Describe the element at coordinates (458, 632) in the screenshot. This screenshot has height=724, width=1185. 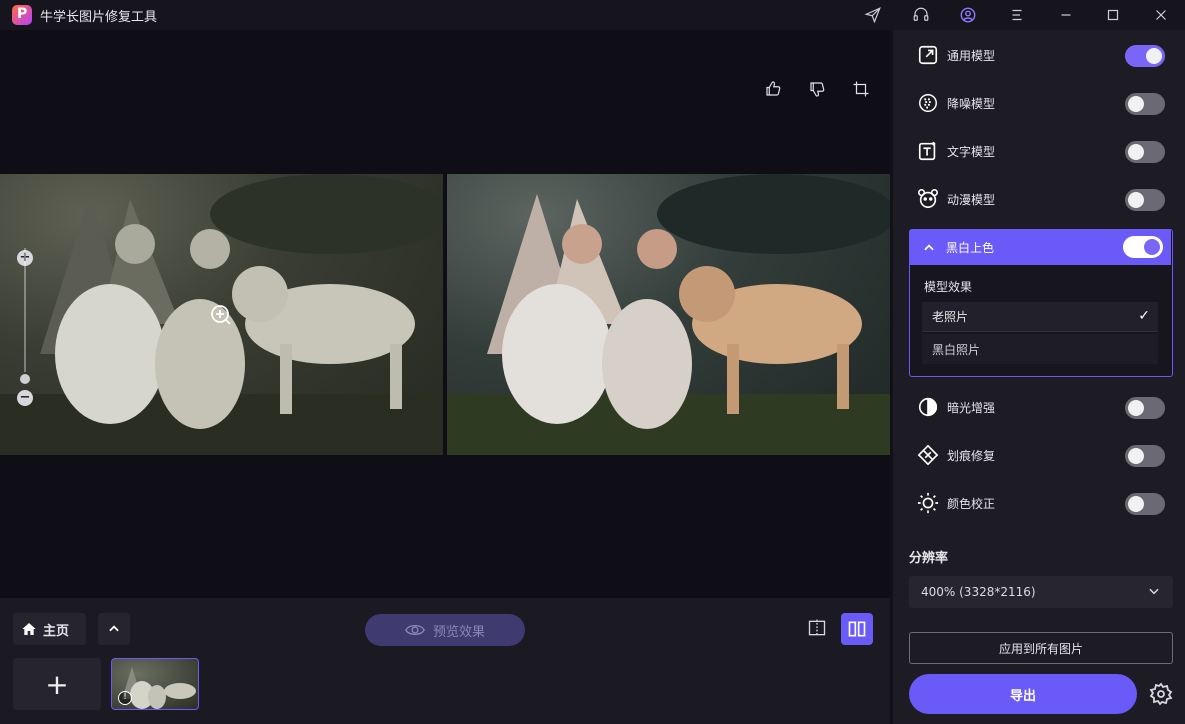
I see `preview-label: 预览效果` at that location.